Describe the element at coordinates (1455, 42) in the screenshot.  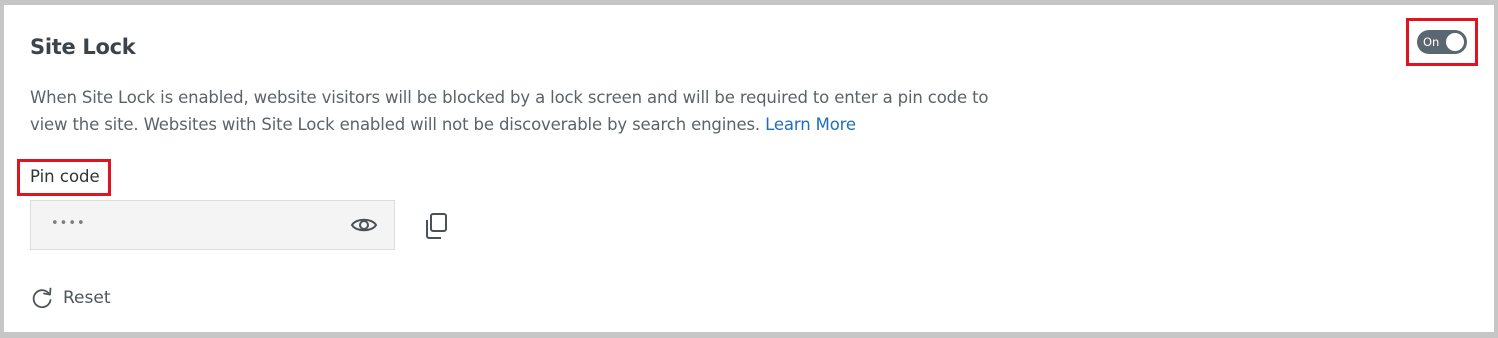
I see `toggle-knob` at that location.